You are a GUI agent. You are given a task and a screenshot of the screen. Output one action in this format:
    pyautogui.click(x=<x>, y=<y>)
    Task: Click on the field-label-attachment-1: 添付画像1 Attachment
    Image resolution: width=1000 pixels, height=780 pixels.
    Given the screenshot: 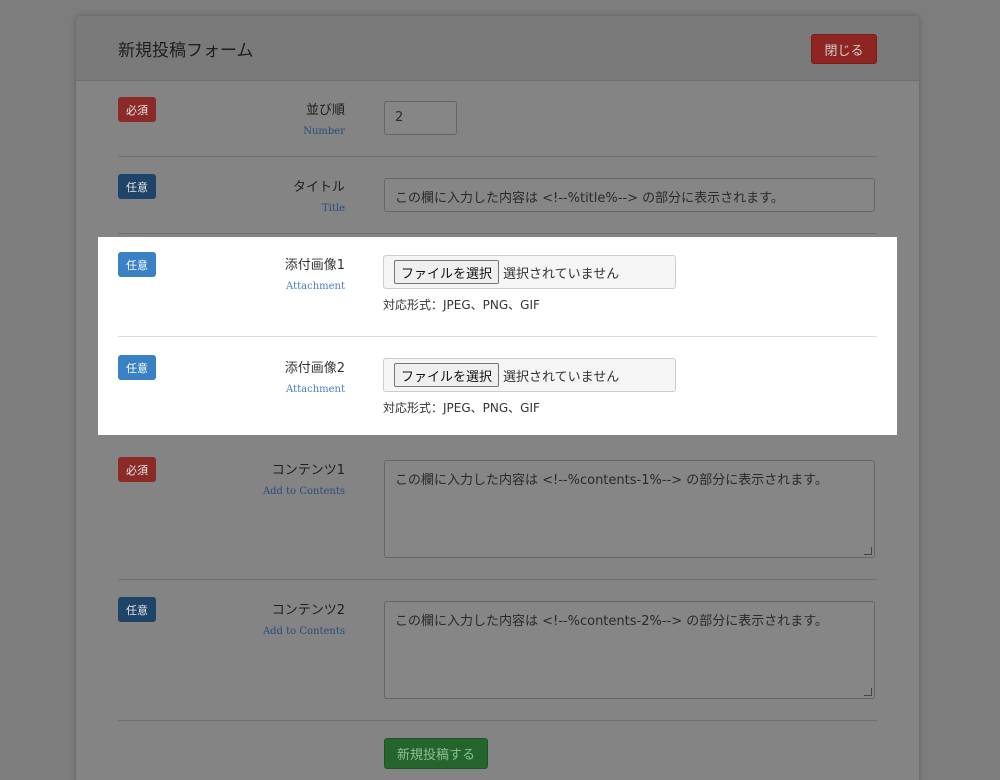 What is the action you would take?
    pyautogui.click(x=231, y=273)
    